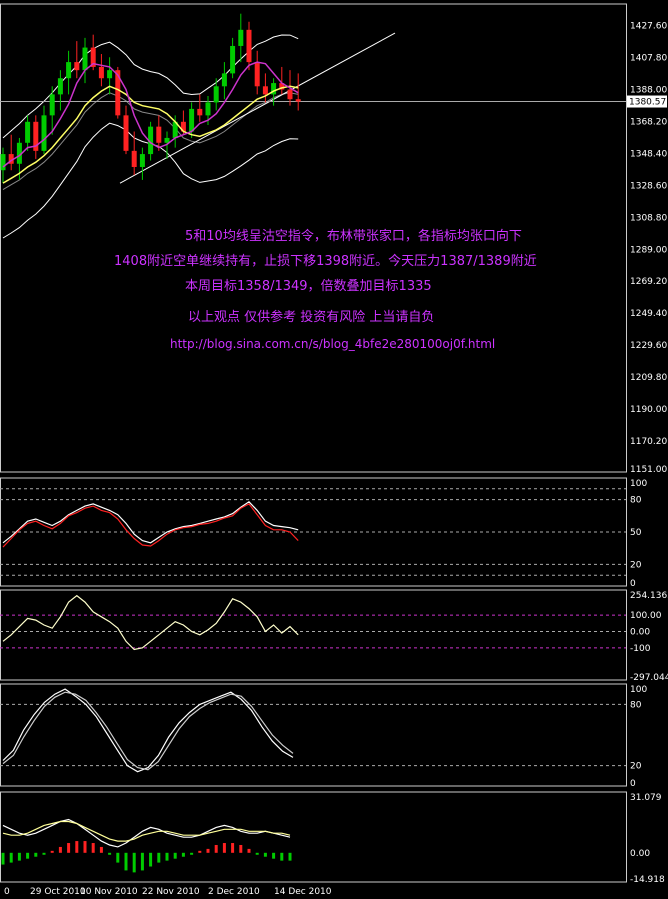  What do you see at coordinates (234, 892) in the screenshot?
I see `x-tick-label: 2 Dec 2010` at bounding box center [234, 892].